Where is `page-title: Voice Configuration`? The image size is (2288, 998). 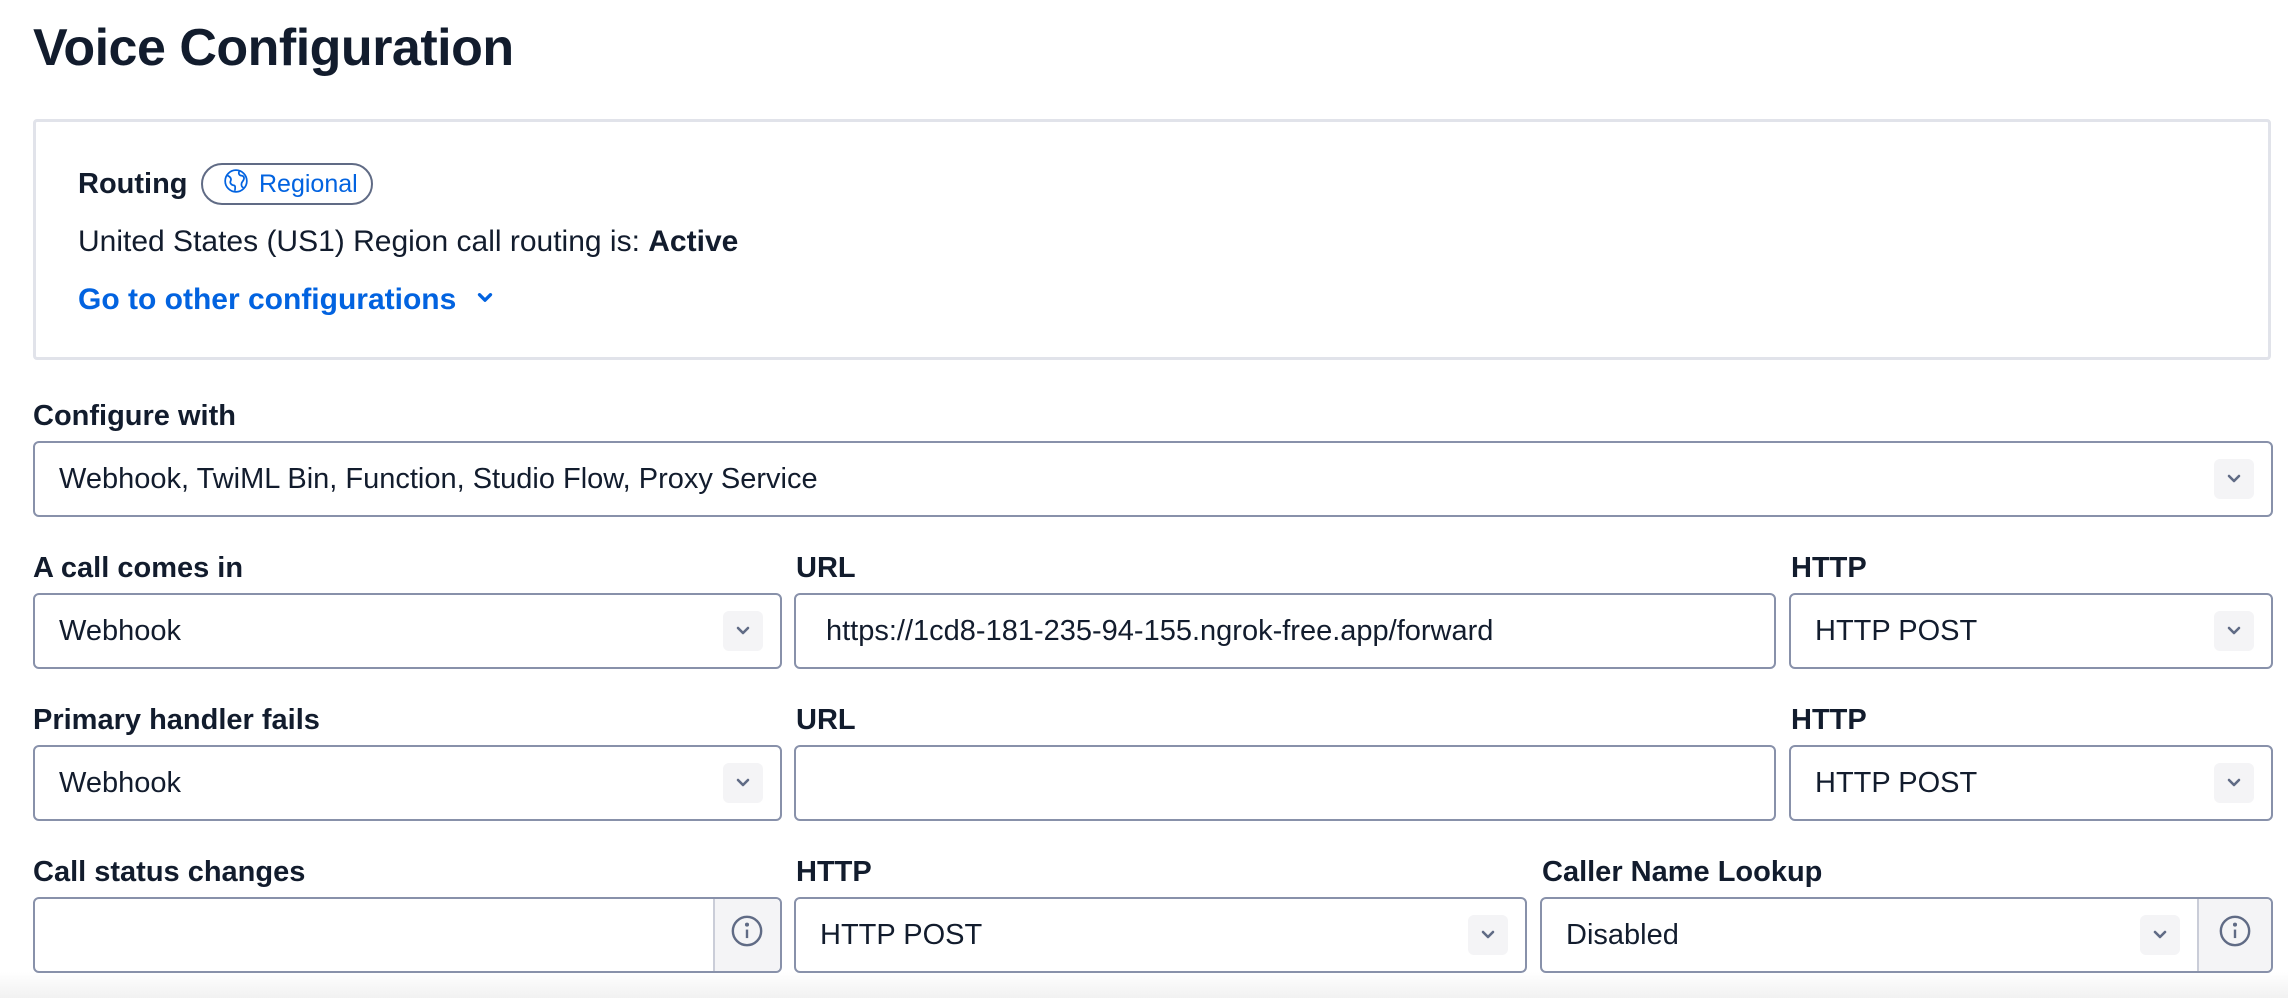 page-title: Voice Configuration is located at coordinates (273, 48).